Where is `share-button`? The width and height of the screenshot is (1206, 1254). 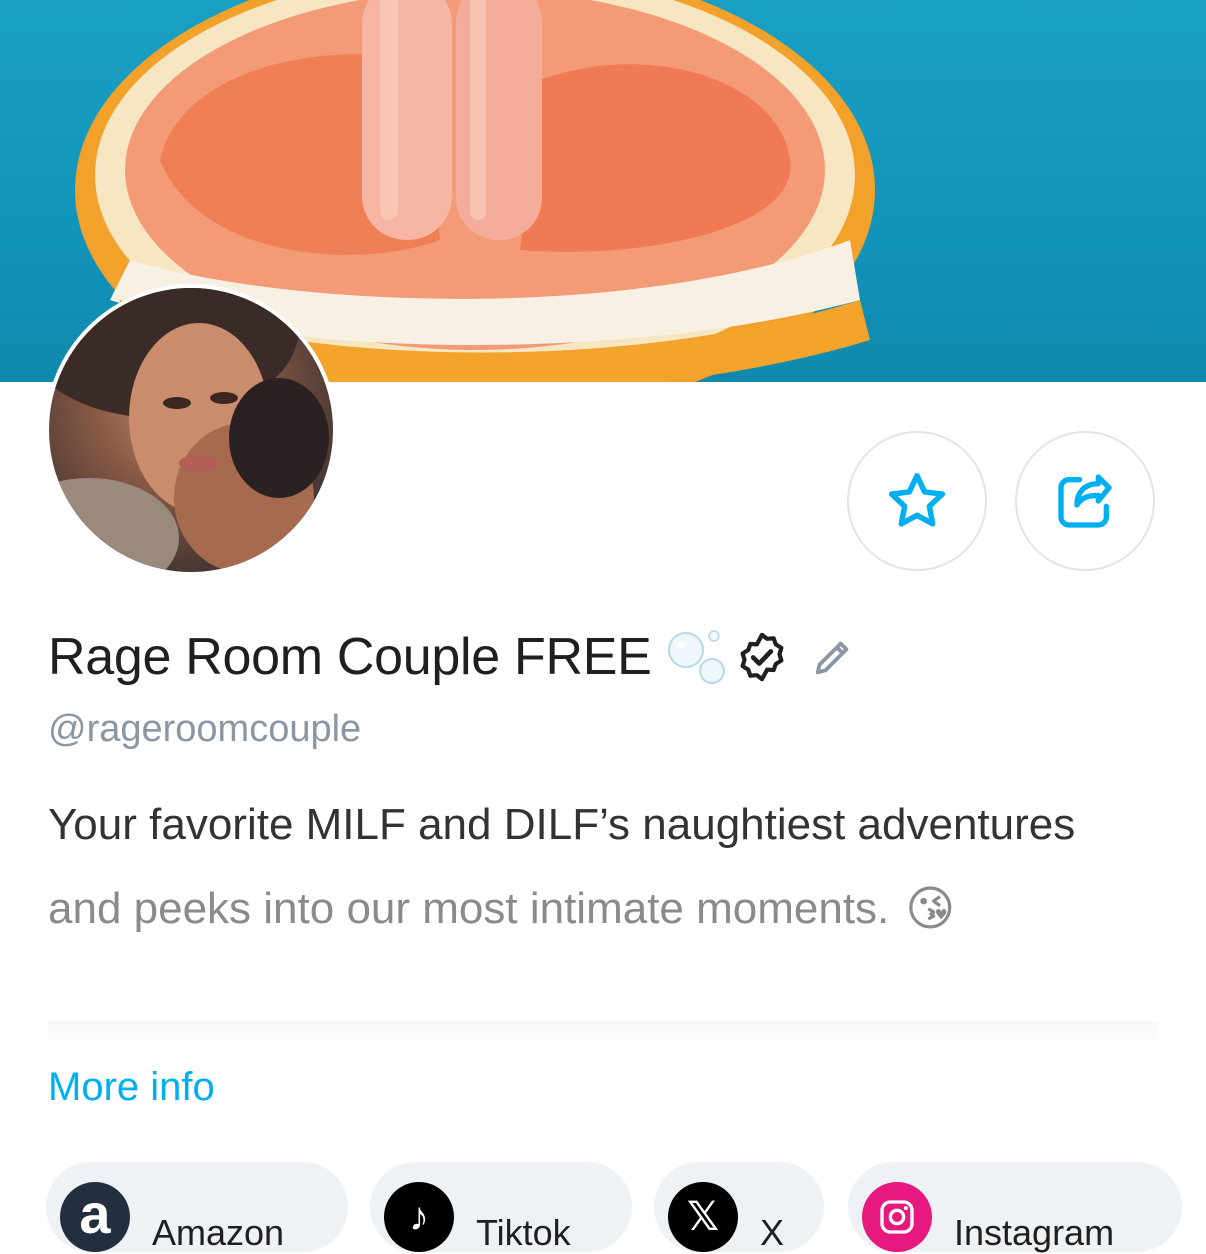 share-button is located at coordinates (1085, 501).